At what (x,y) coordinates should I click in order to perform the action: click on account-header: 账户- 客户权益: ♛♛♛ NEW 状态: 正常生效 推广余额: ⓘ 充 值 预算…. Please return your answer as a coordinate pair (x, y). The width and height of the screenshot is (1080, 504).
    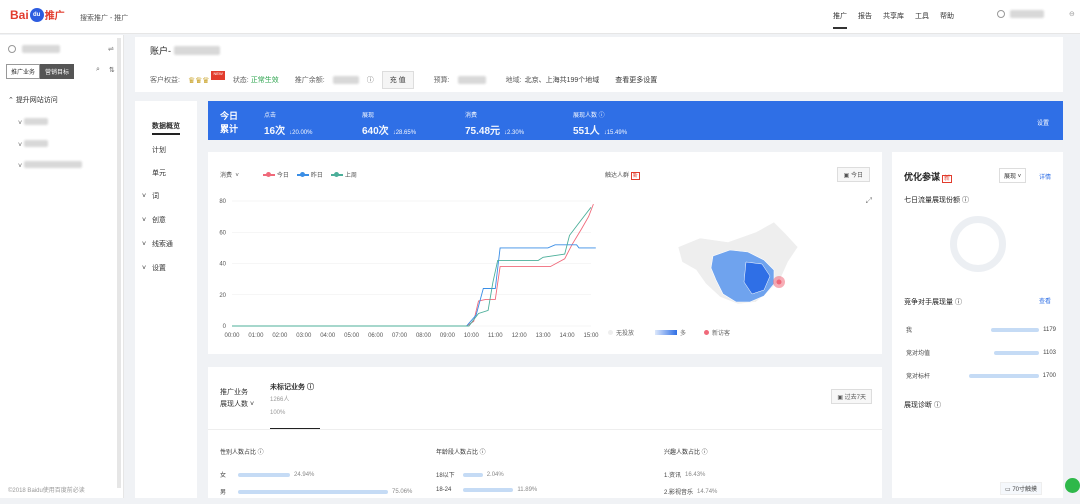
    Looking at the image, I should click on (599, 64).